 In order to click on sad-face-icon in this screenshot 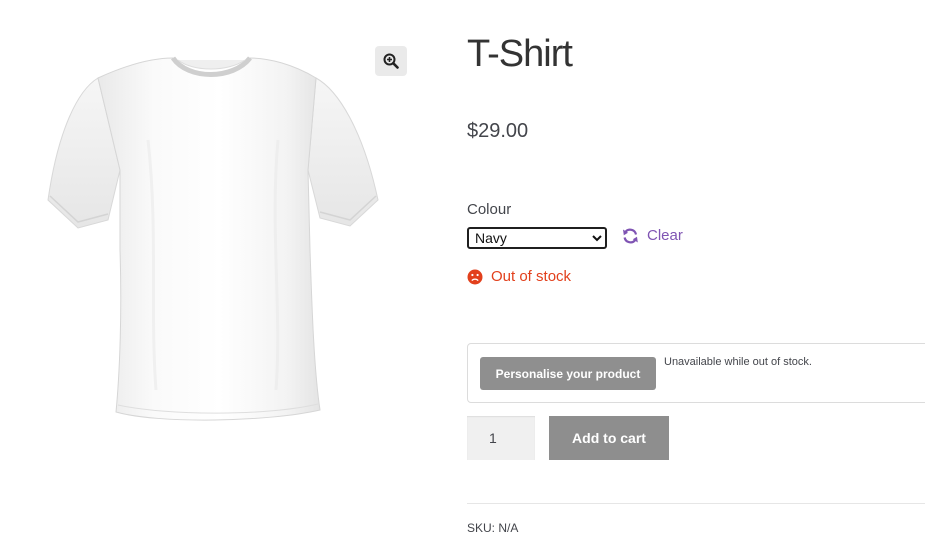, I will do `click(475, 276)`.